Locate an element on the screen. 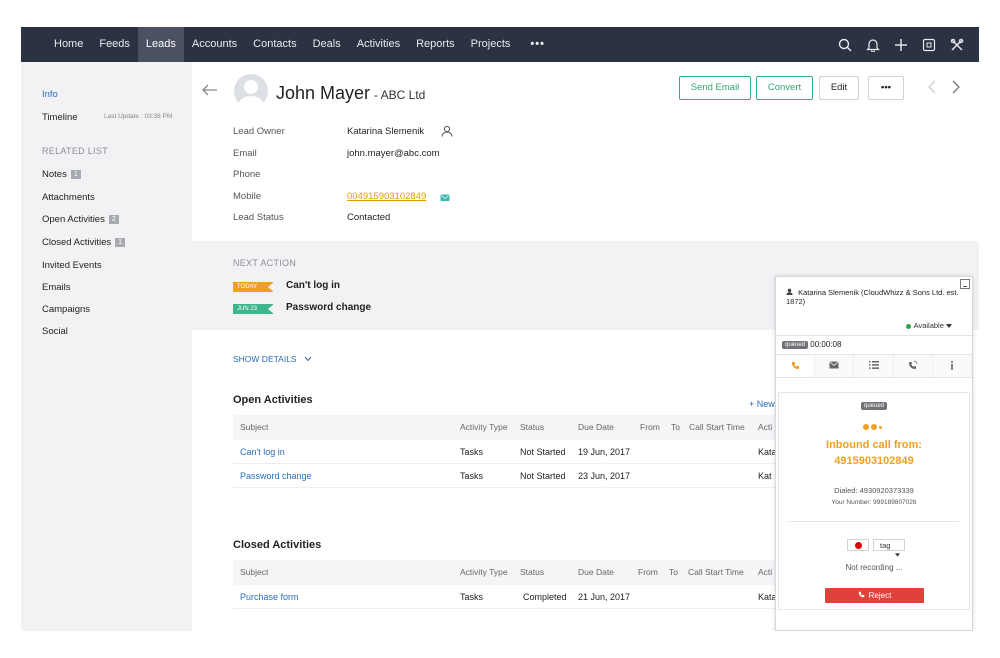  avatar is located at coordinates (251, 91).